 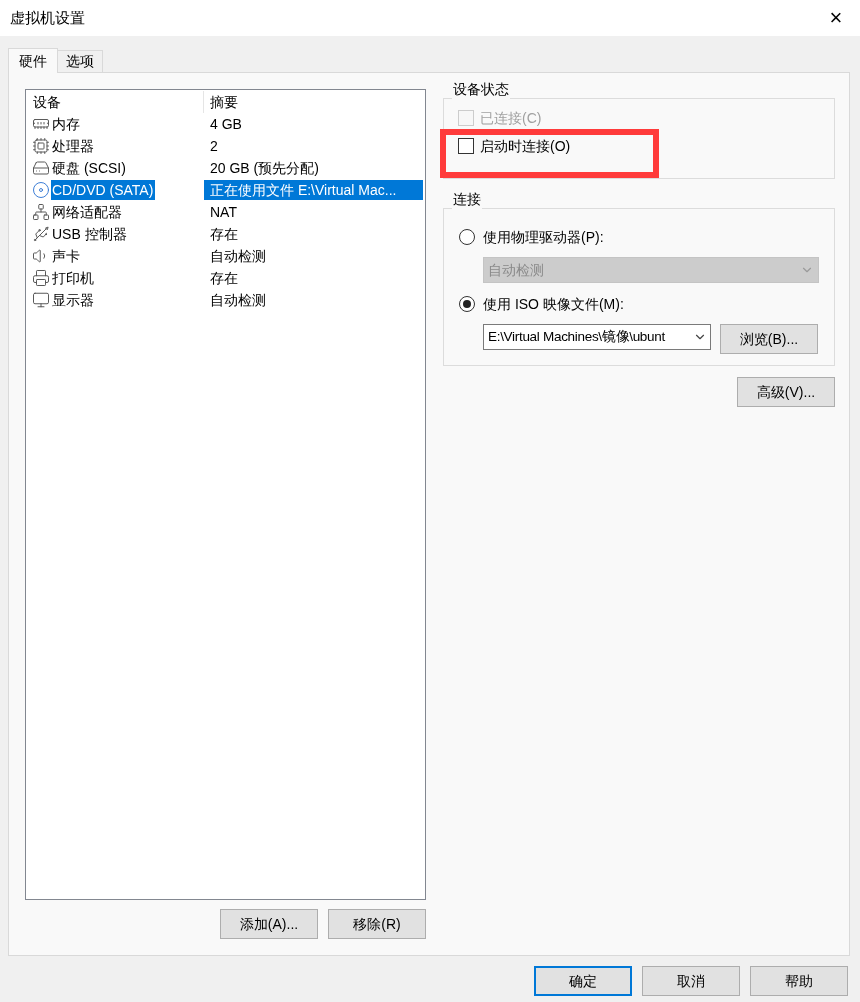 What do you see at coordinates (88, 168) in the screenshot?
I see `device-name: 硬盘 (SCSI)` at bounding box center [88, 168].